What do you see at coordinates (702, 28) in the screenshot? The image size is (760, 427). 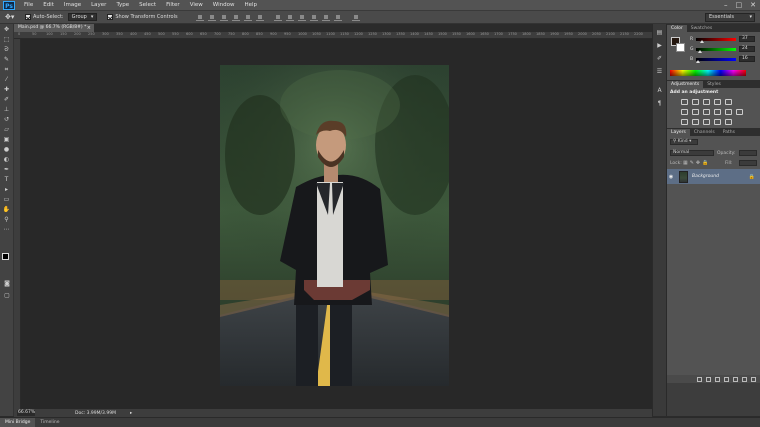 I see `tab-swatches: Swatches` at bounding box center [702, 28].